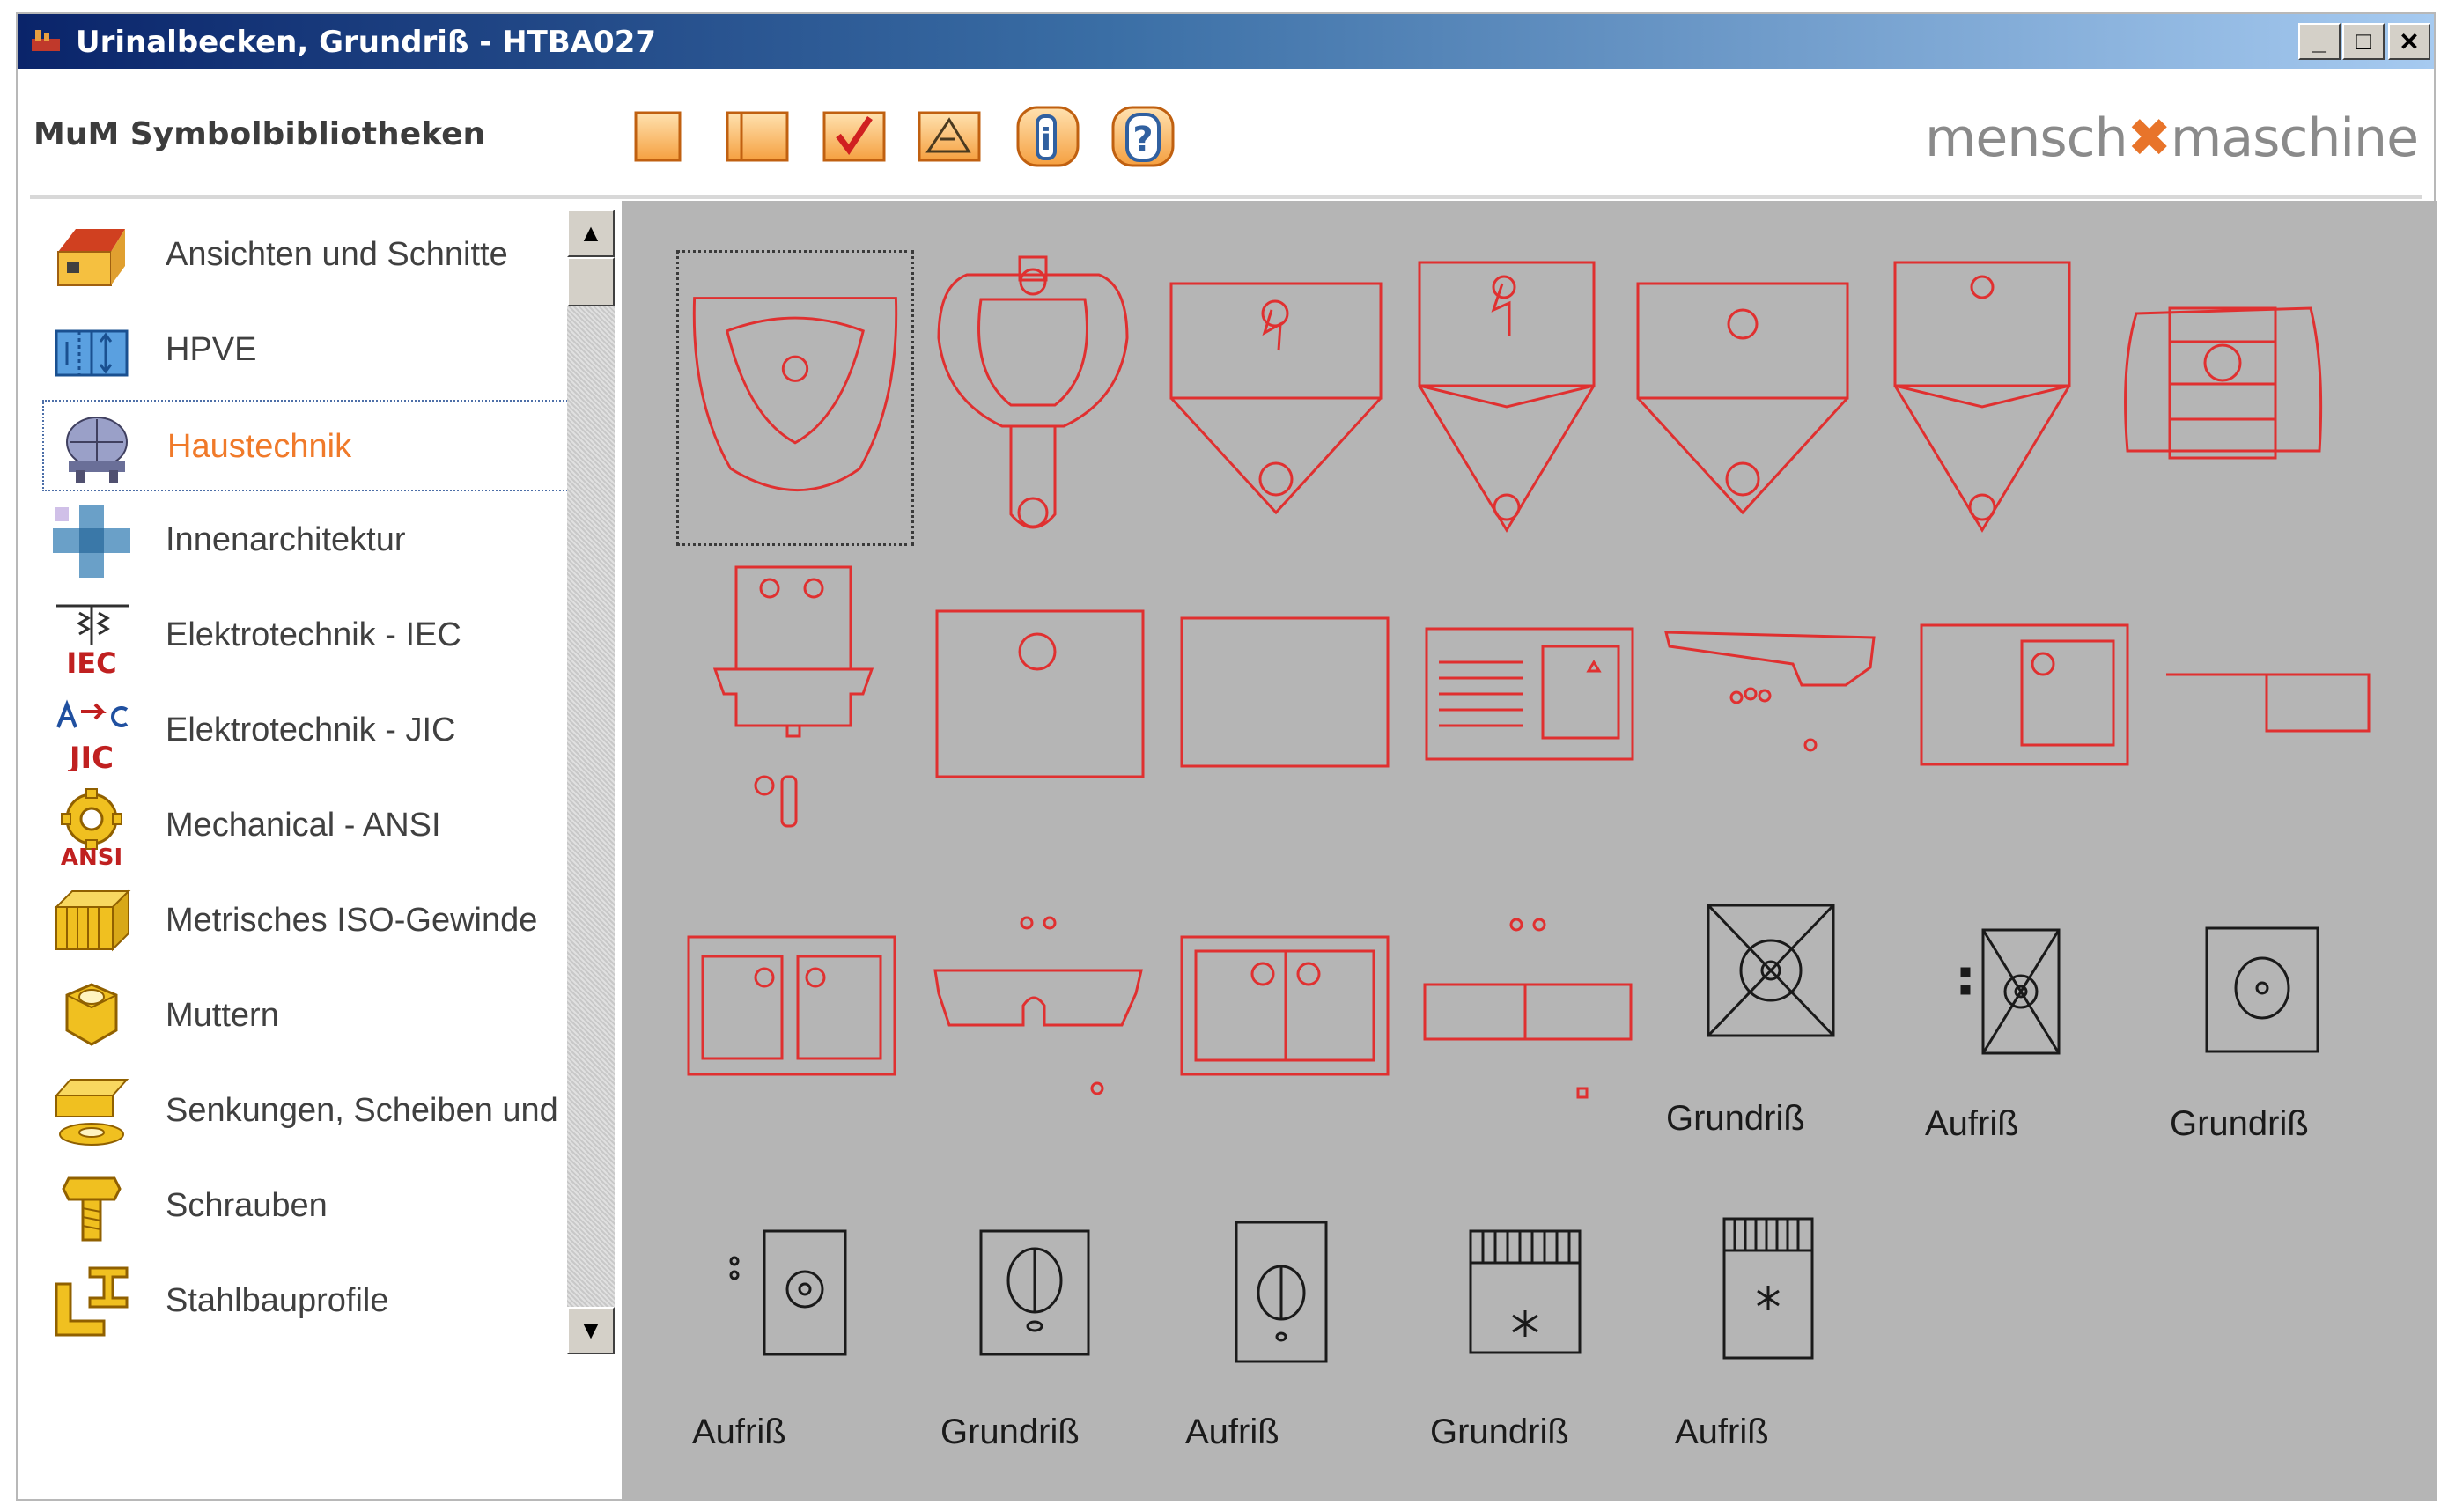 The image size is (2448, 1512). I want to click on logo-text-left: mensch, so click(2026, 138).